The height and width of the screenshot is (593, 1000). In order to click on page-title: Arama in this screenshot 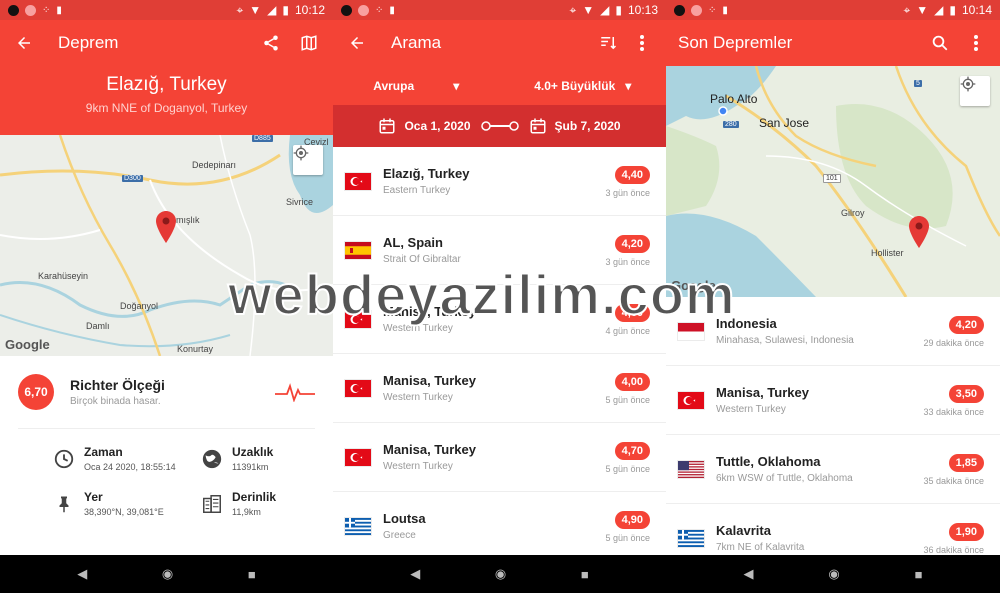, I will do `click(416, 42)`.